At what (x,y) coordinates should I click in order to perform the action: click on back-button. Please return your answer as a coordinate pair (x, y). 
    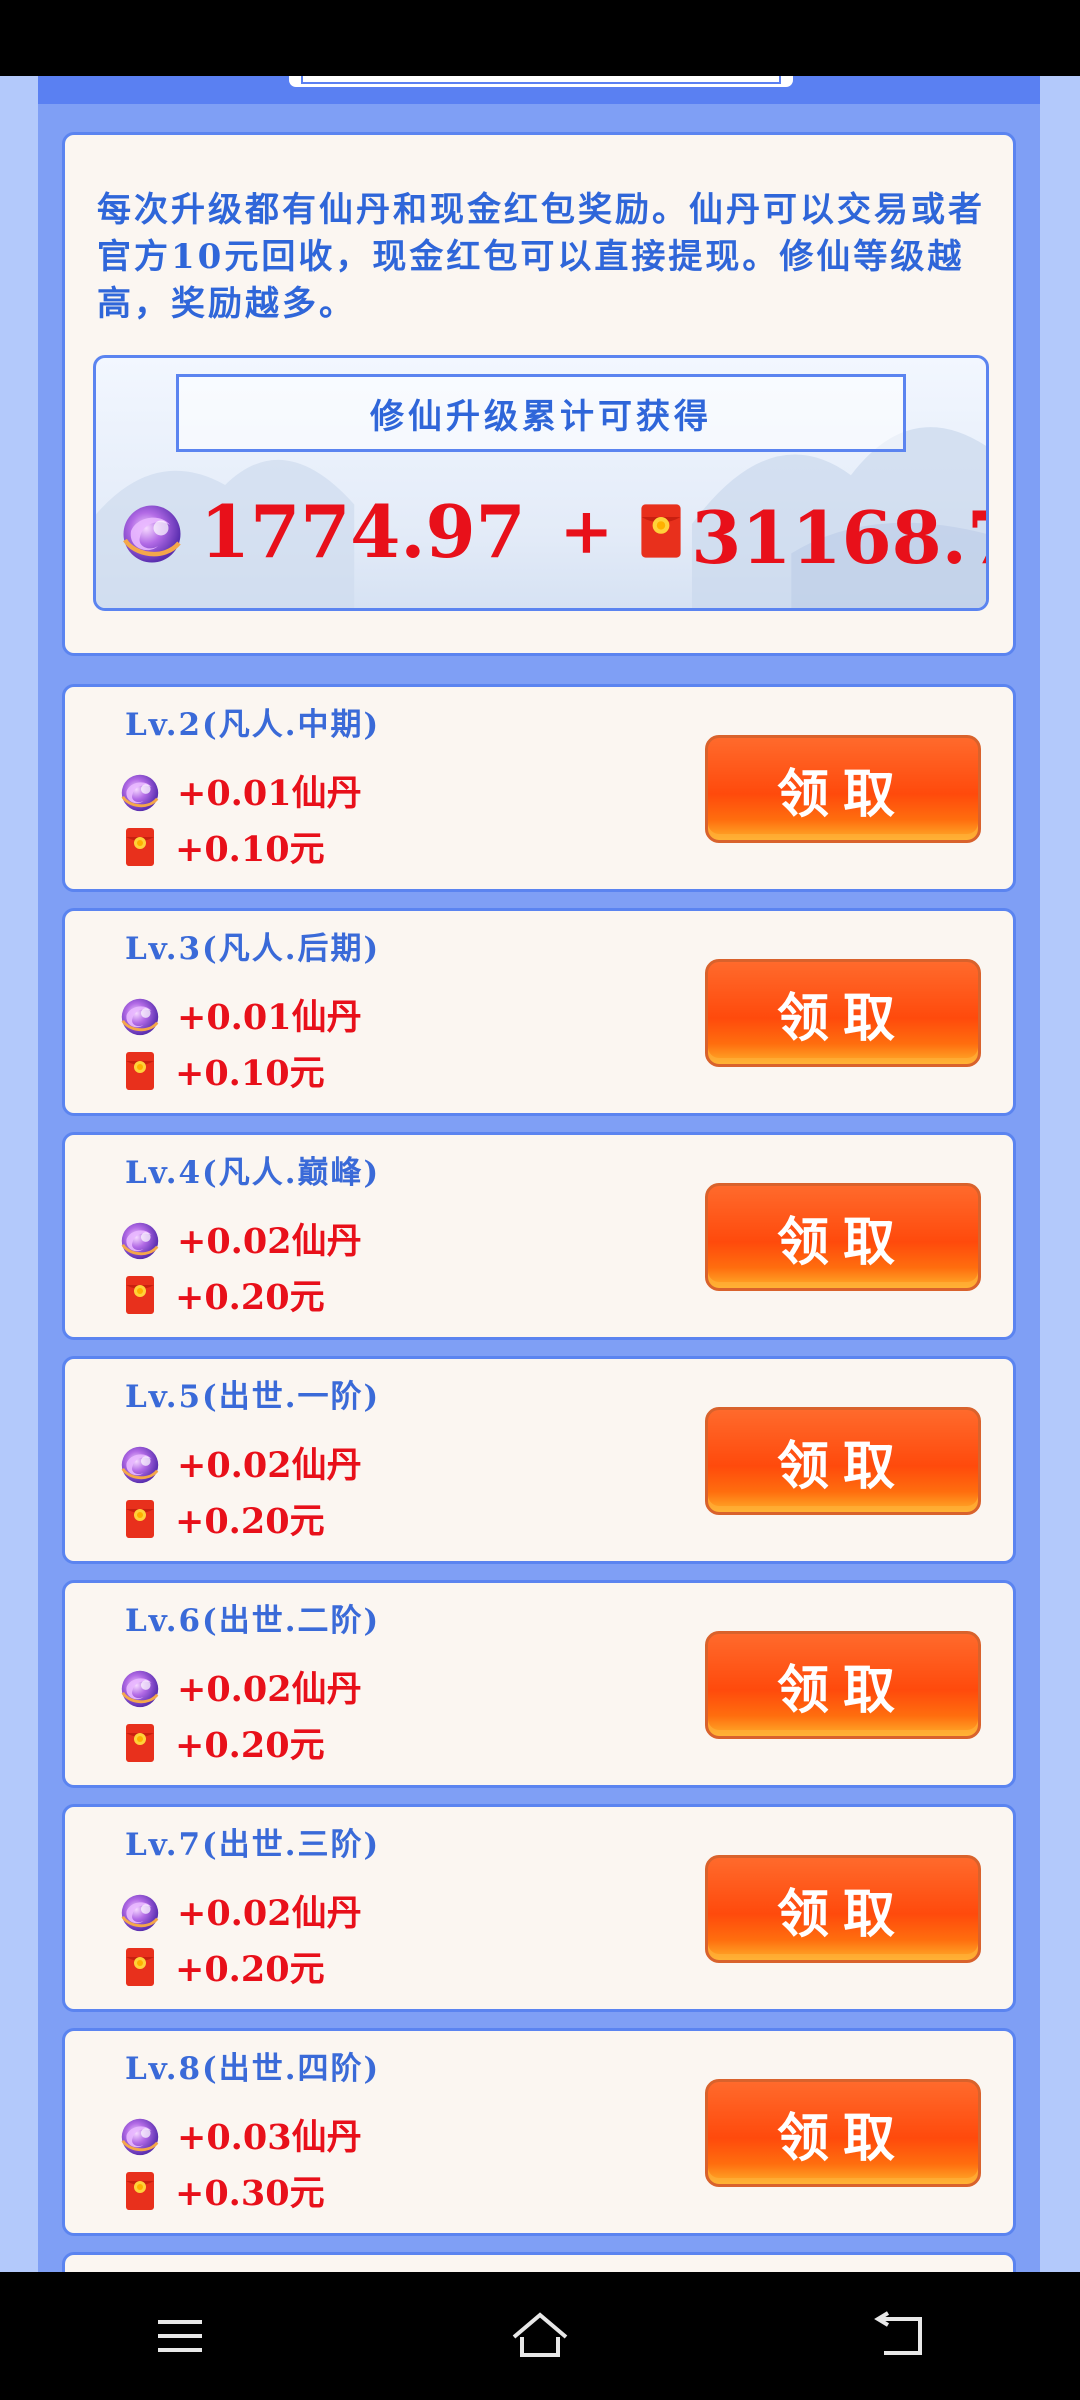
    Looking at the image, I should click on (900, 2336).